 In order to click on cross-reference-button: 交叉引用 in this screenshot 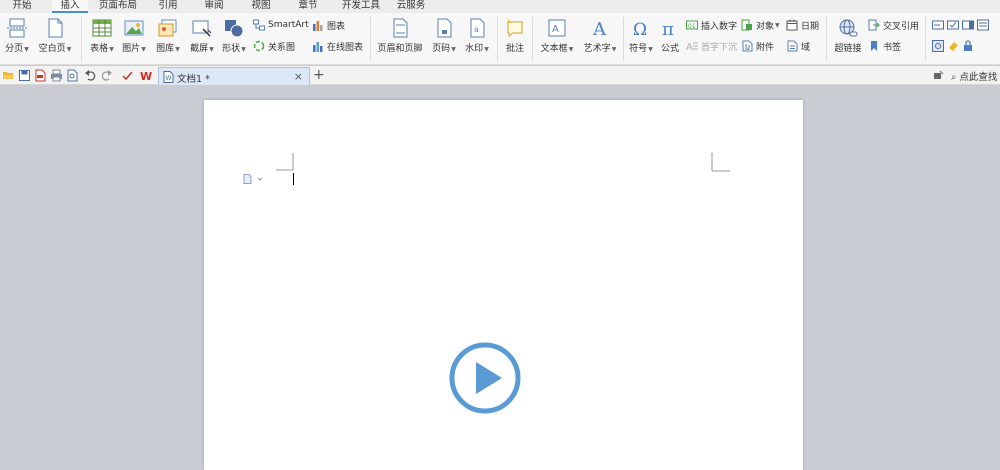, I will do `click(893, 25)`.